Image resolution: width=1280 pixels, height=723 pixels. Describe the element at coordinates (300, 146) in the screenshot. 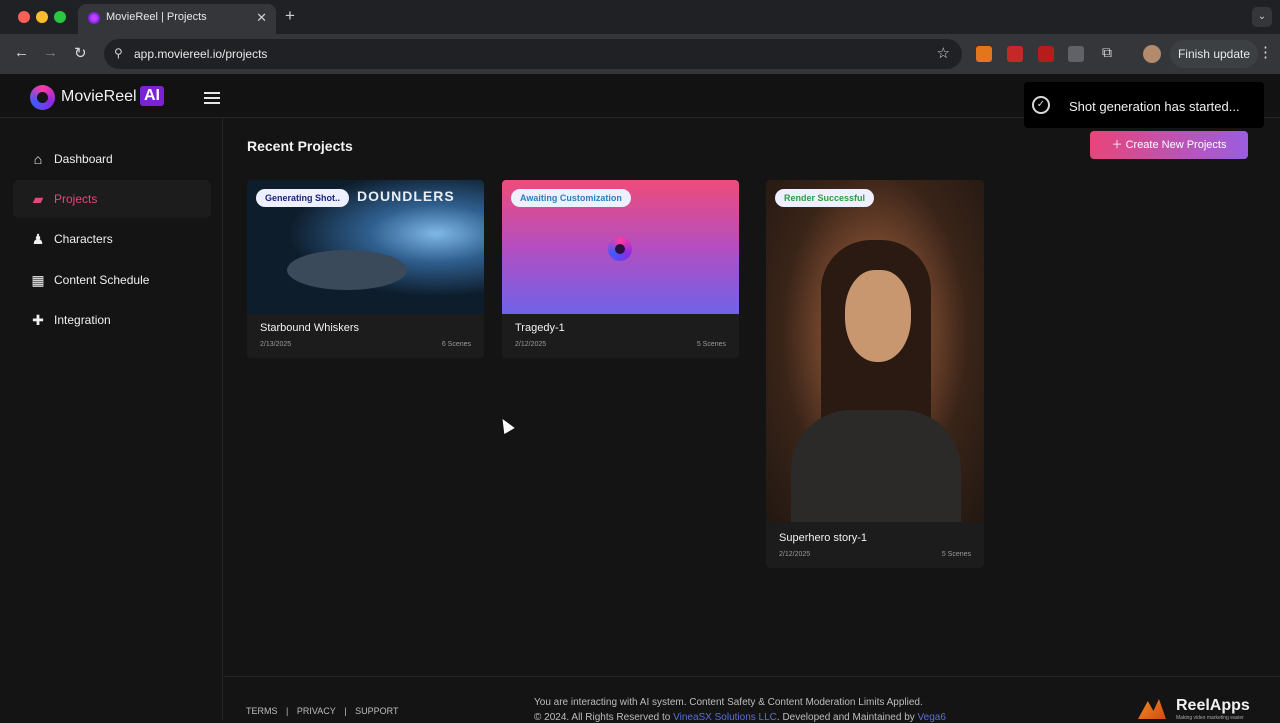

I see `page-title: Recent Projects` at that location.